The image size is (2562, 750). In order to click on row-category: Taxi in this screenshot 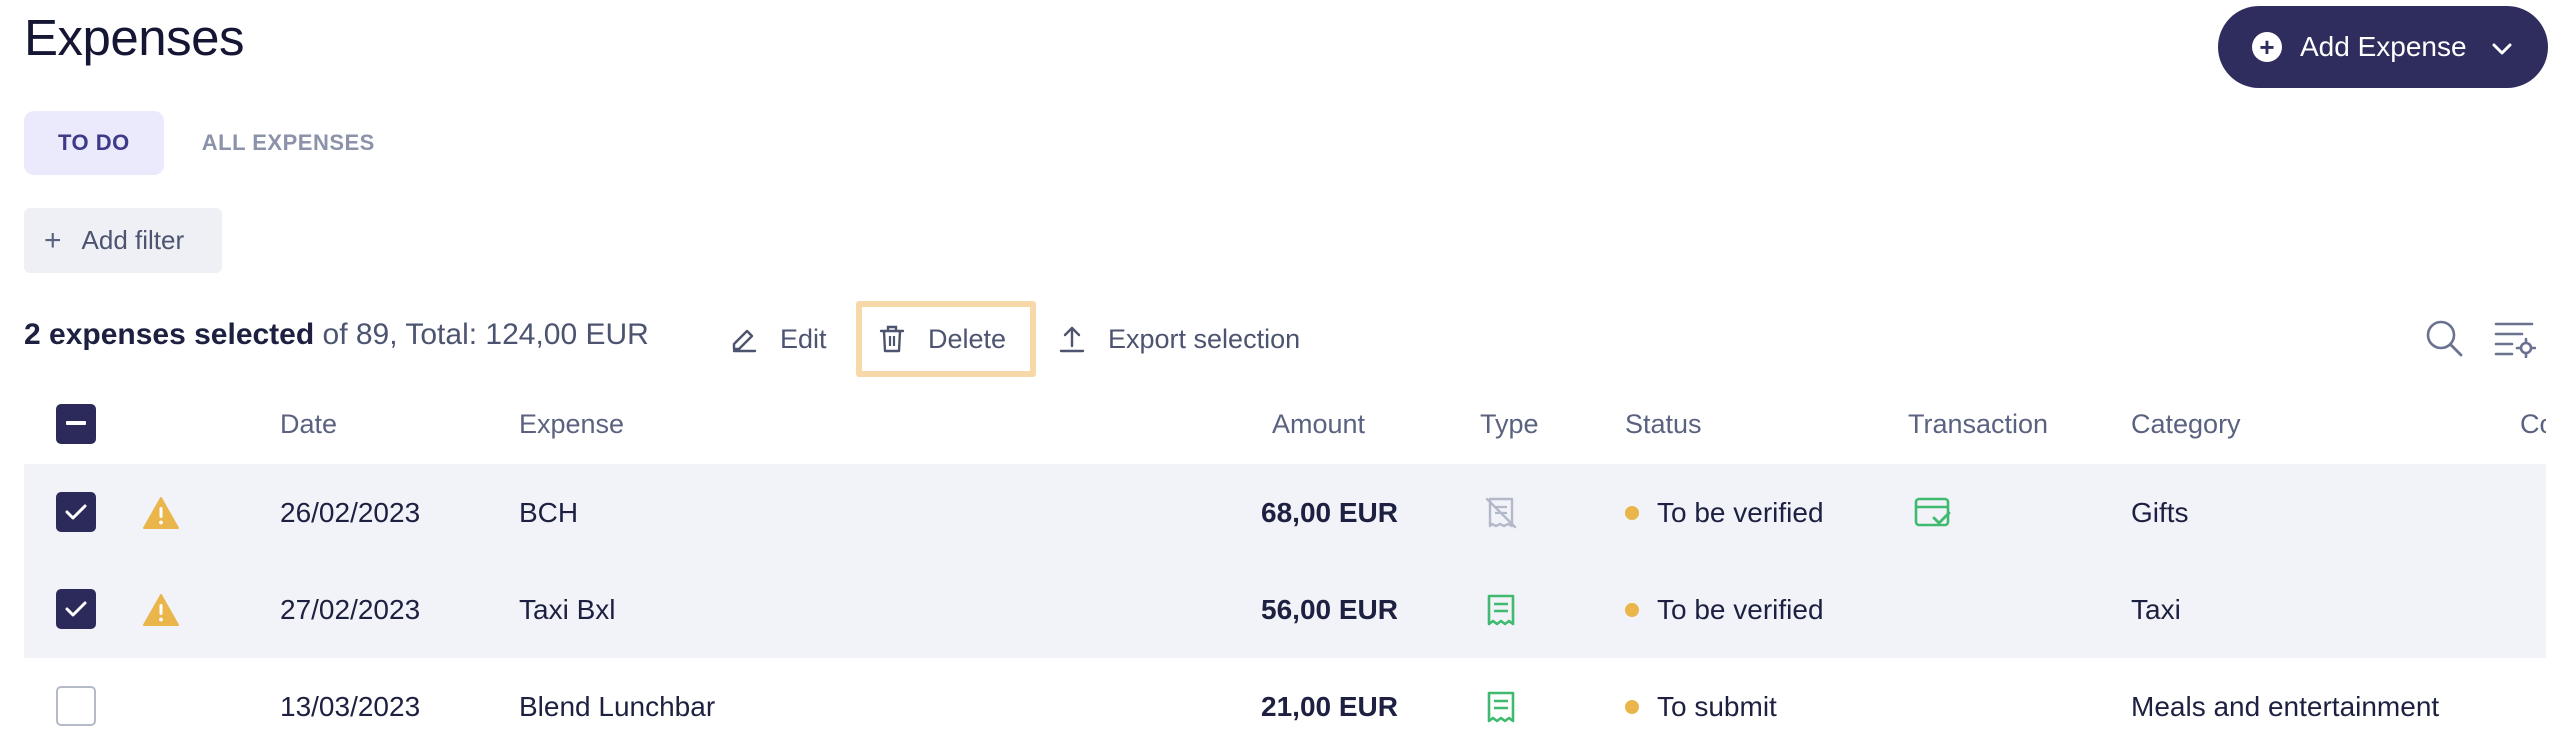, I will do `click(2156, 609)`.